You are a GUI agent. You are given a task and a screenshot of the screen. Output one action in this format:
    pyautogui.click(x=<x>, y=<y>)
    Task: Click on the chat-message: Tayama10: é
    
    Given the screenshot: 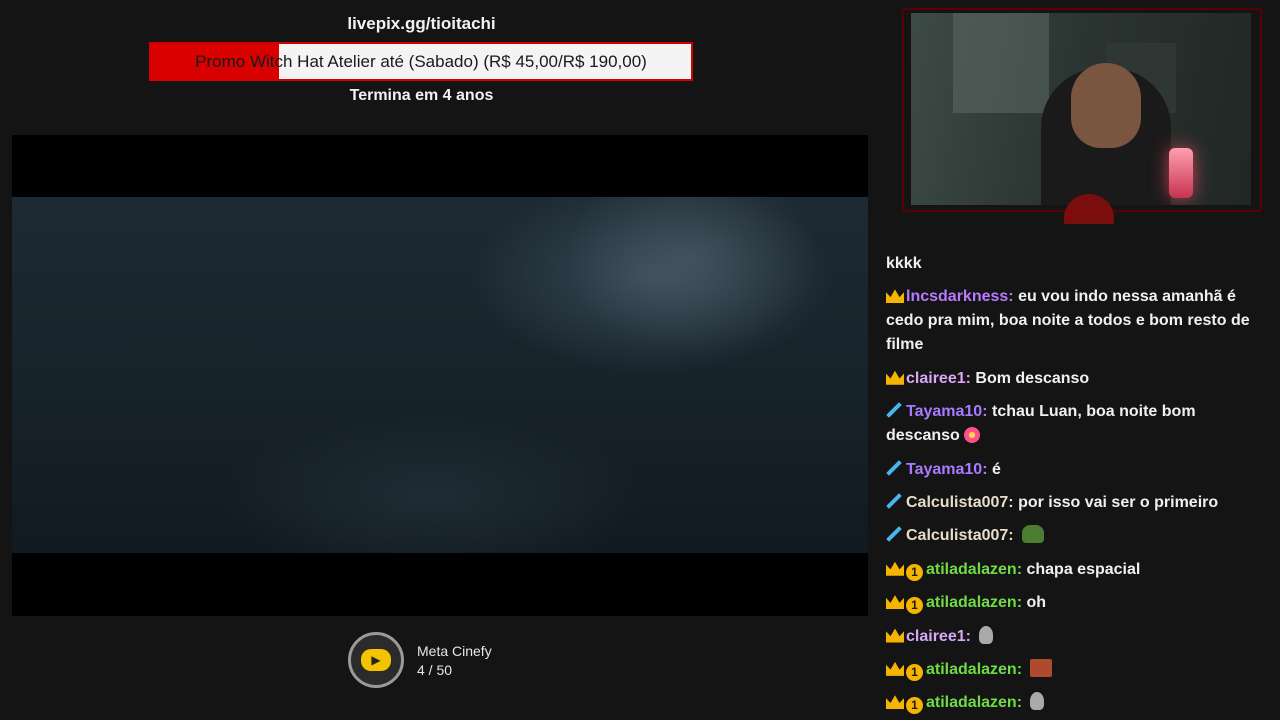 What is the action you would take?
    pyautogui.click(x=1077, y=470)
    